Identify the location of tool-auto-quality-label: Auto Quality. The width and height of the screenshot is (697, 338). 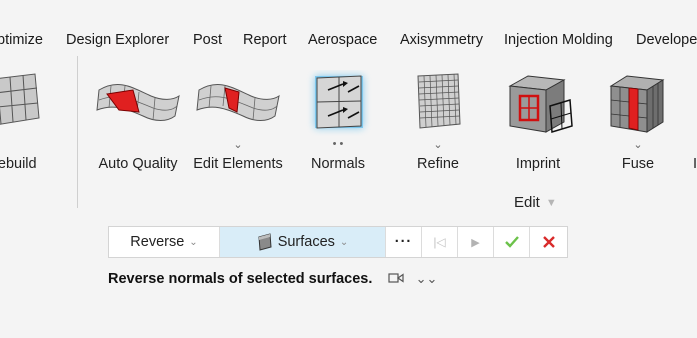
(138, 164).